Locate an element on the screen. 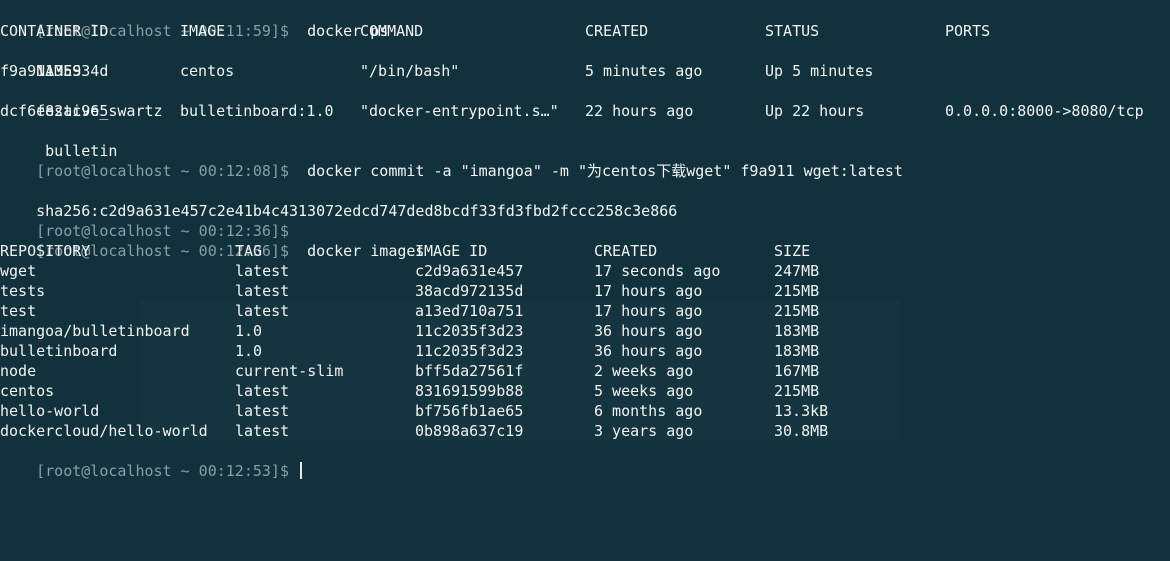 Image resolution: width=1170 pixels, height=561 pixels. images-header-row: REPOSITORY TAG IMAGE ID CREATED SIZE is located at coordinates (585, 251).